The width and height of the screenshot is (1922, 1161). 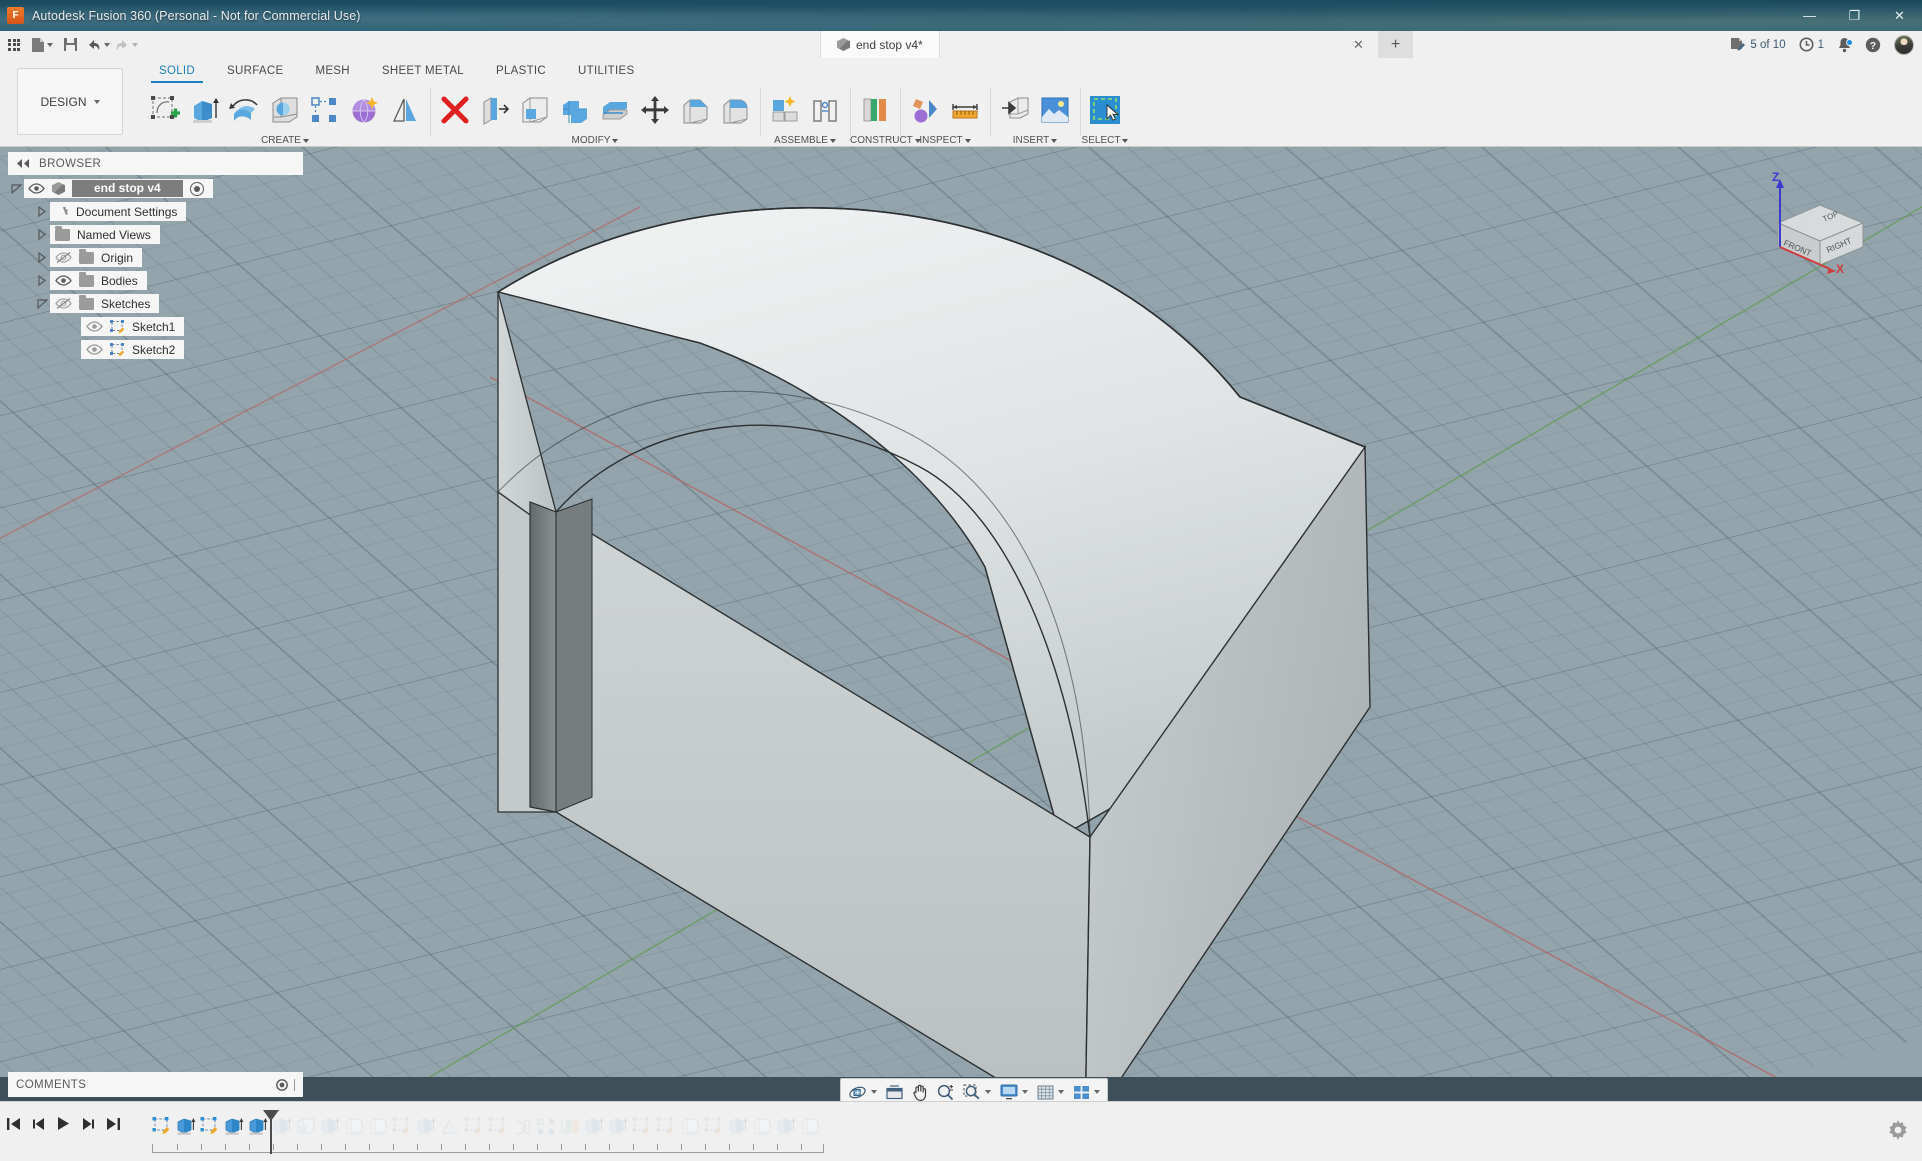 What do you see at coordinates (155, 257) in the screenshot?
I see `browser-item-origin: Origin` at bounding box center [155, 257].